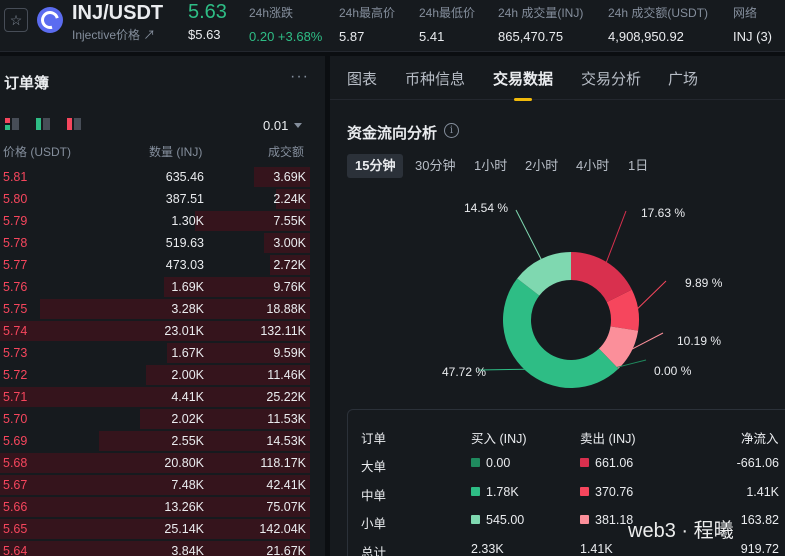  Describe the element at coordinates (352, 36) in the screenshot. I see `stat-value: 5.87` at that location.